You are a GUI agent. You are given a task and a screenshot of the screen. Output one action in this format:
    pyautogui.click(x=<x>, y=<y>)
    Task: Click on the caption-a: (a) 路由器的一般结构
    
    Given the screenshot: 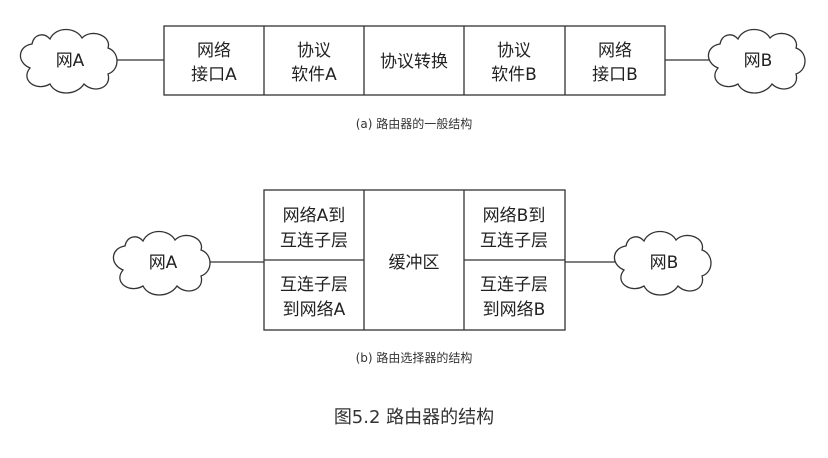 What is the action you would take?
    pyautogui.click(x=414, y=123)
    